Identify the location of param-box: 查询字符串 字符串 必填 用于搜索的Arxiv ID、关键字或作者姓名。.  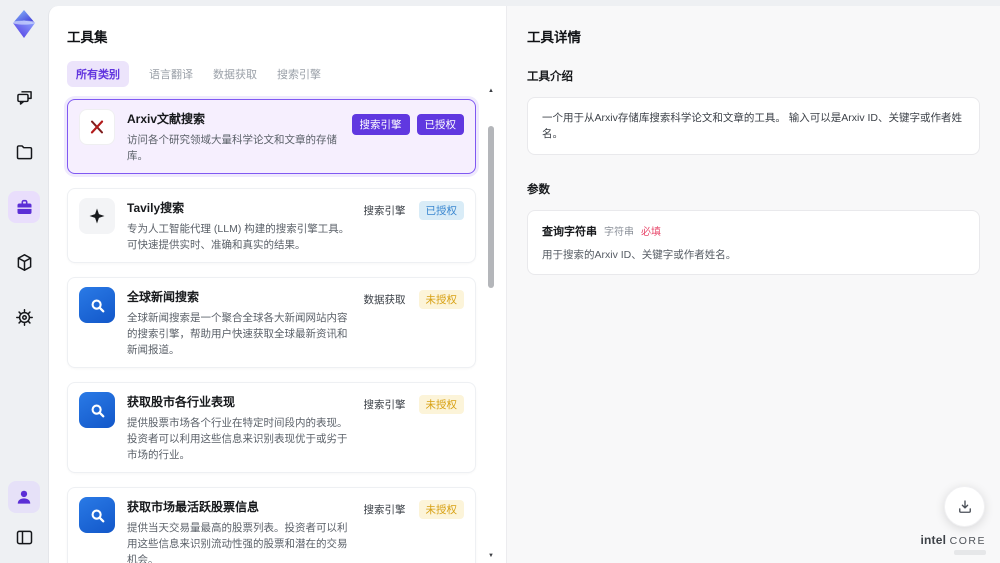
(753, 242).